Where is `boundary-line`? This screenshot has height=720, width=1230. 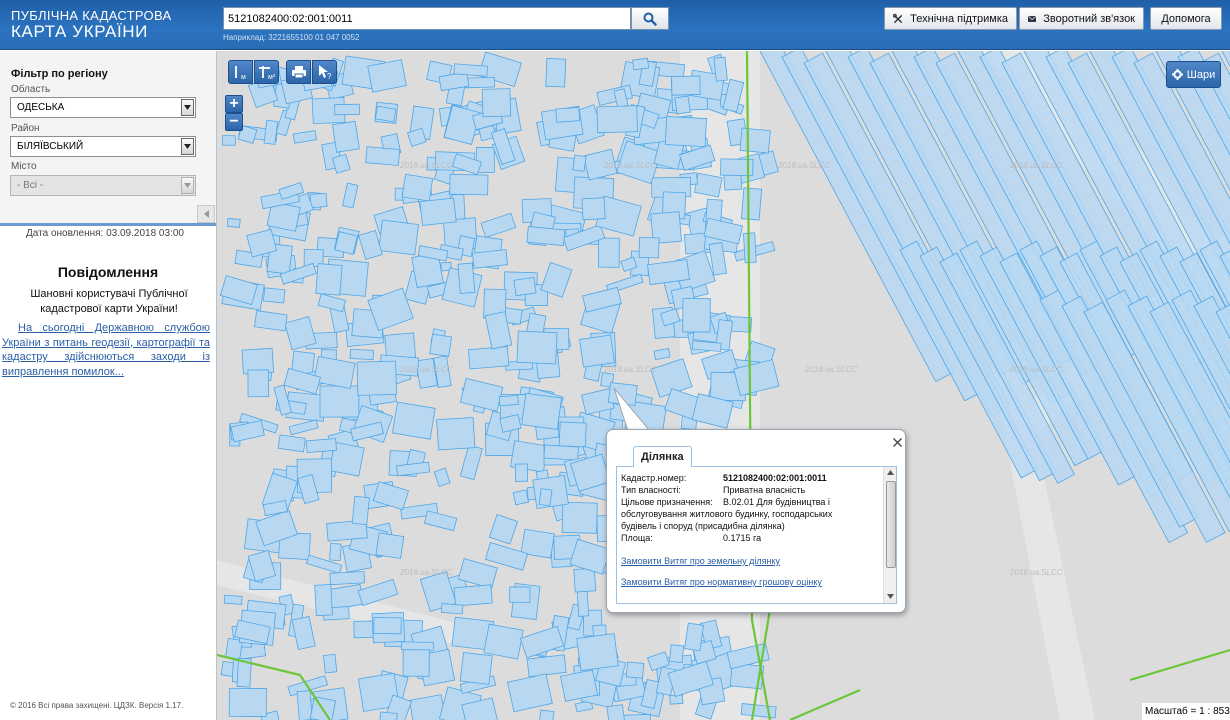
boundary-line is located at coordinates (1179, 665).